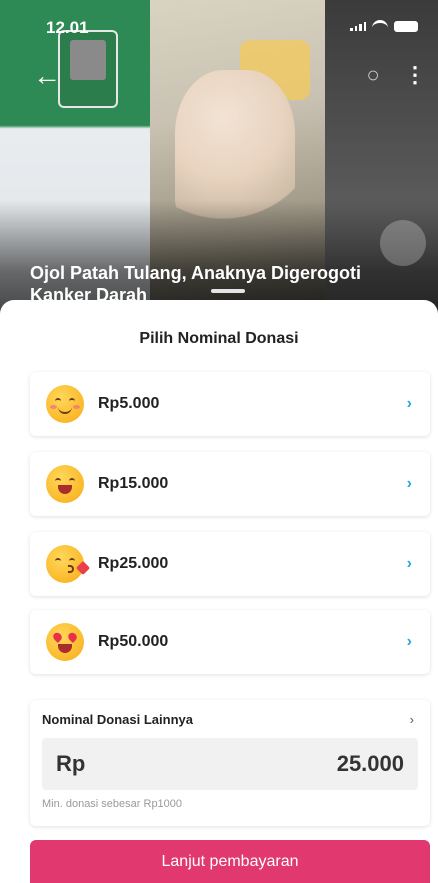  What do you see at coordinates (65, 484) in the screenshot?
I see `grin-emoji-icon` at bounding box center [65, 484].